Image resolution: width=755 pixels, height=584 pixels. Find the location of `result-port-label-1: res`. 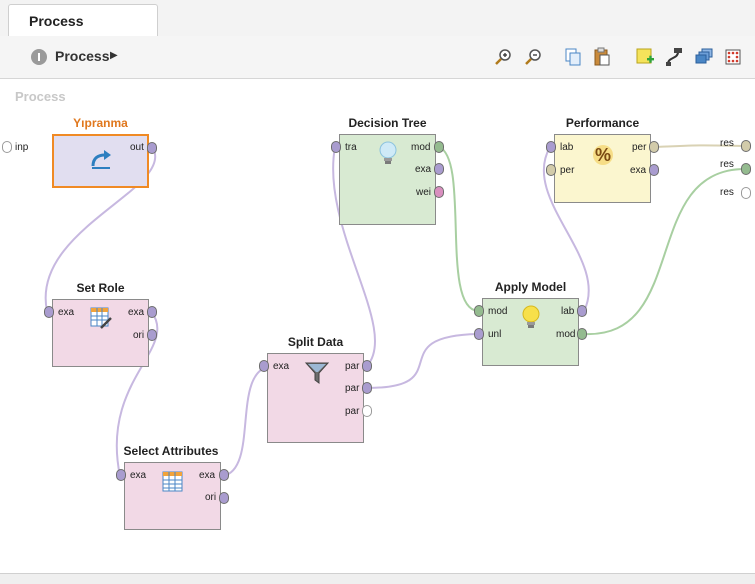

result-port-label-1: res is located at coordinates (727, 143).